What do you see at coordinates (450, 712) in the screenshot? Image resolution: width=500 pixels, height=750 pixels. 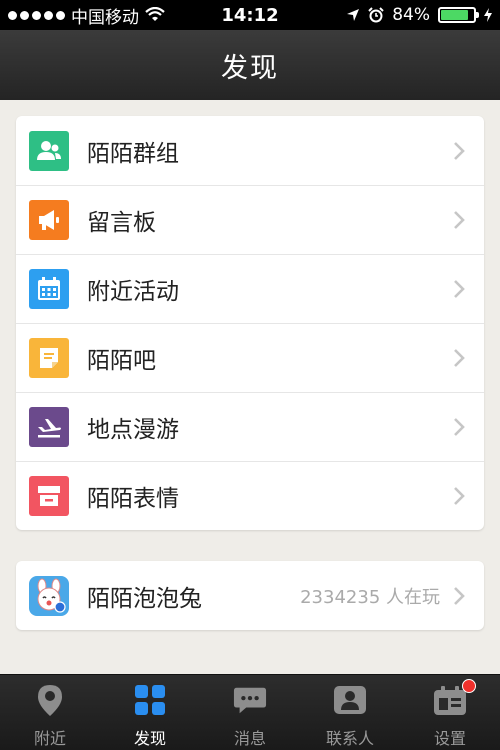 I see `tab-settings: 设置` at bounding box center [450, 712].